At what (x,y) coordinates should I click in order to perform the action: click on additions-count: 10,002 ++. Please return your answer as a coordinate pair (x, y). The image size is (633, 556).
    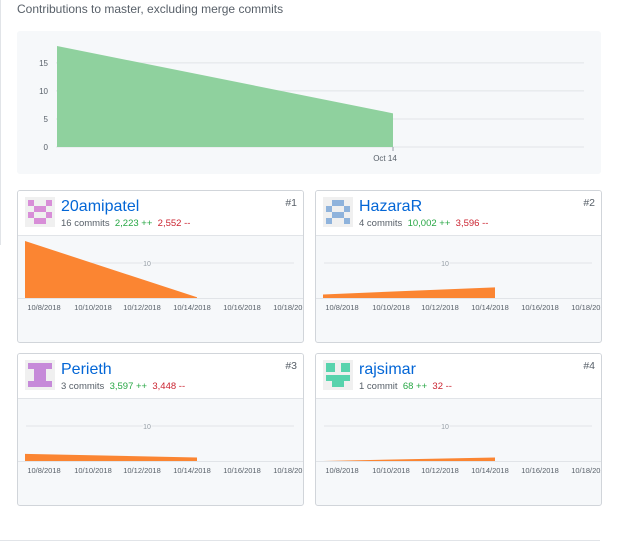
    Looking at the image, I should click on (429, 223).